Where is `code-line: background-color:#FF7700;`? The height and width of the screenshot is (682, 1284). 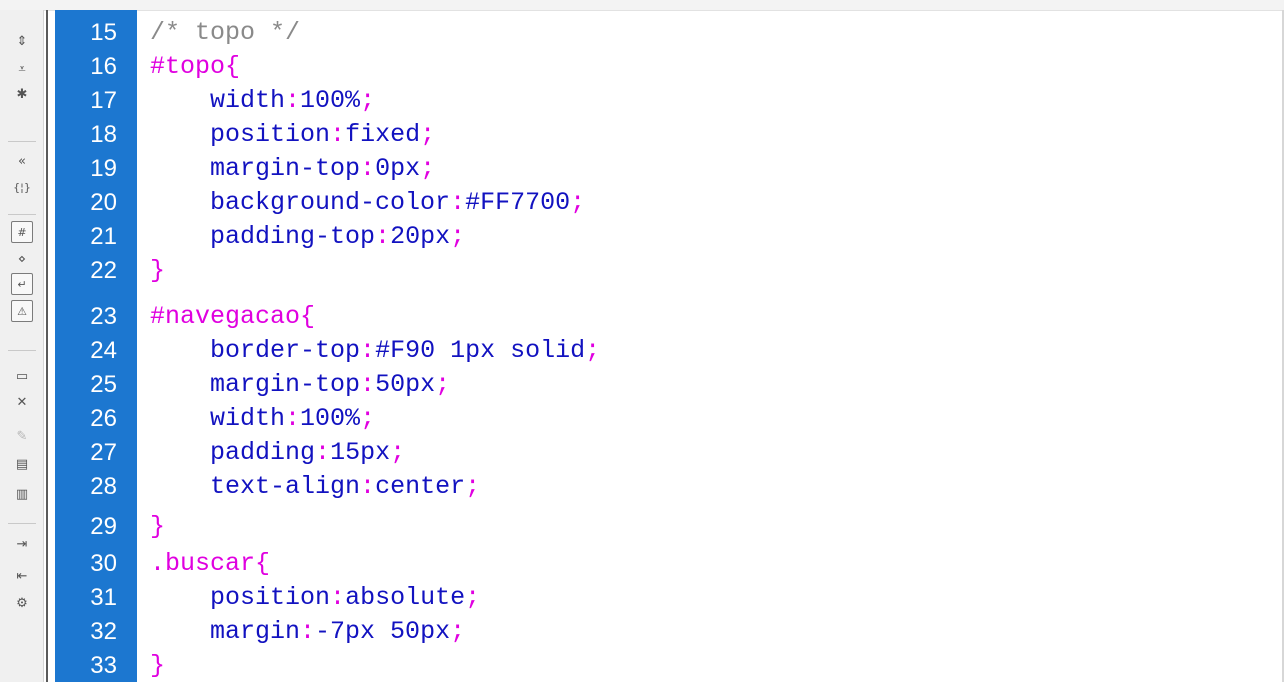
code-line: background-color:#FF7700; is located at coordinates (367, 202).